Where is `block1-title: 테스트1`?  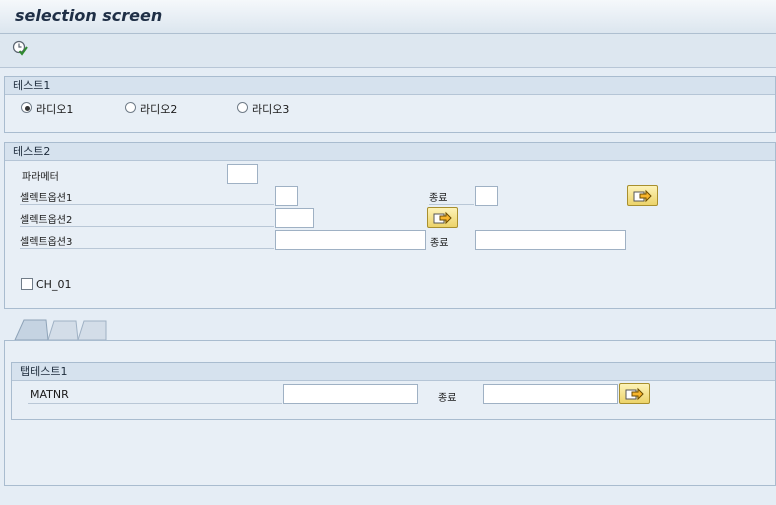 block1-title: 테스트1 is located at coordinates (390, 86).